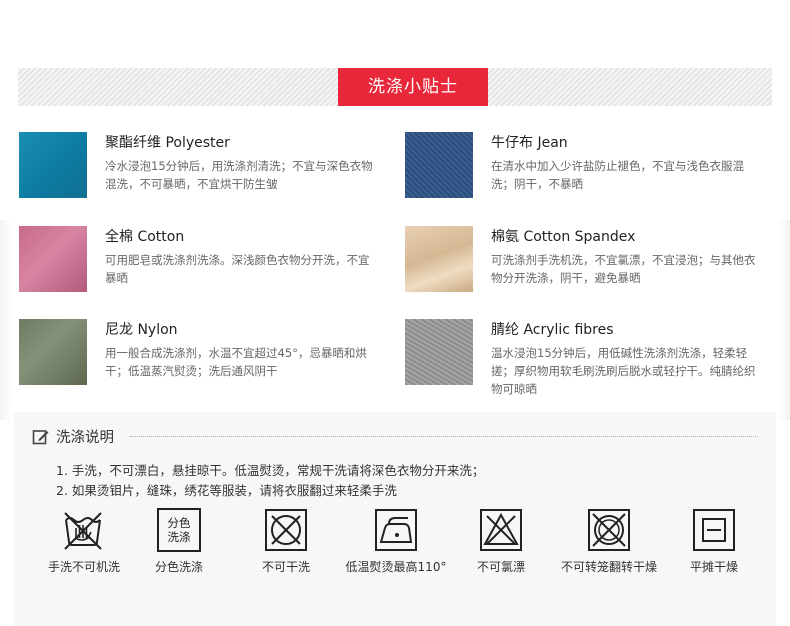 The height and width of the screenshot is (626, 790). I want to click on care-label: 分色洗涤, so click(178, 567).